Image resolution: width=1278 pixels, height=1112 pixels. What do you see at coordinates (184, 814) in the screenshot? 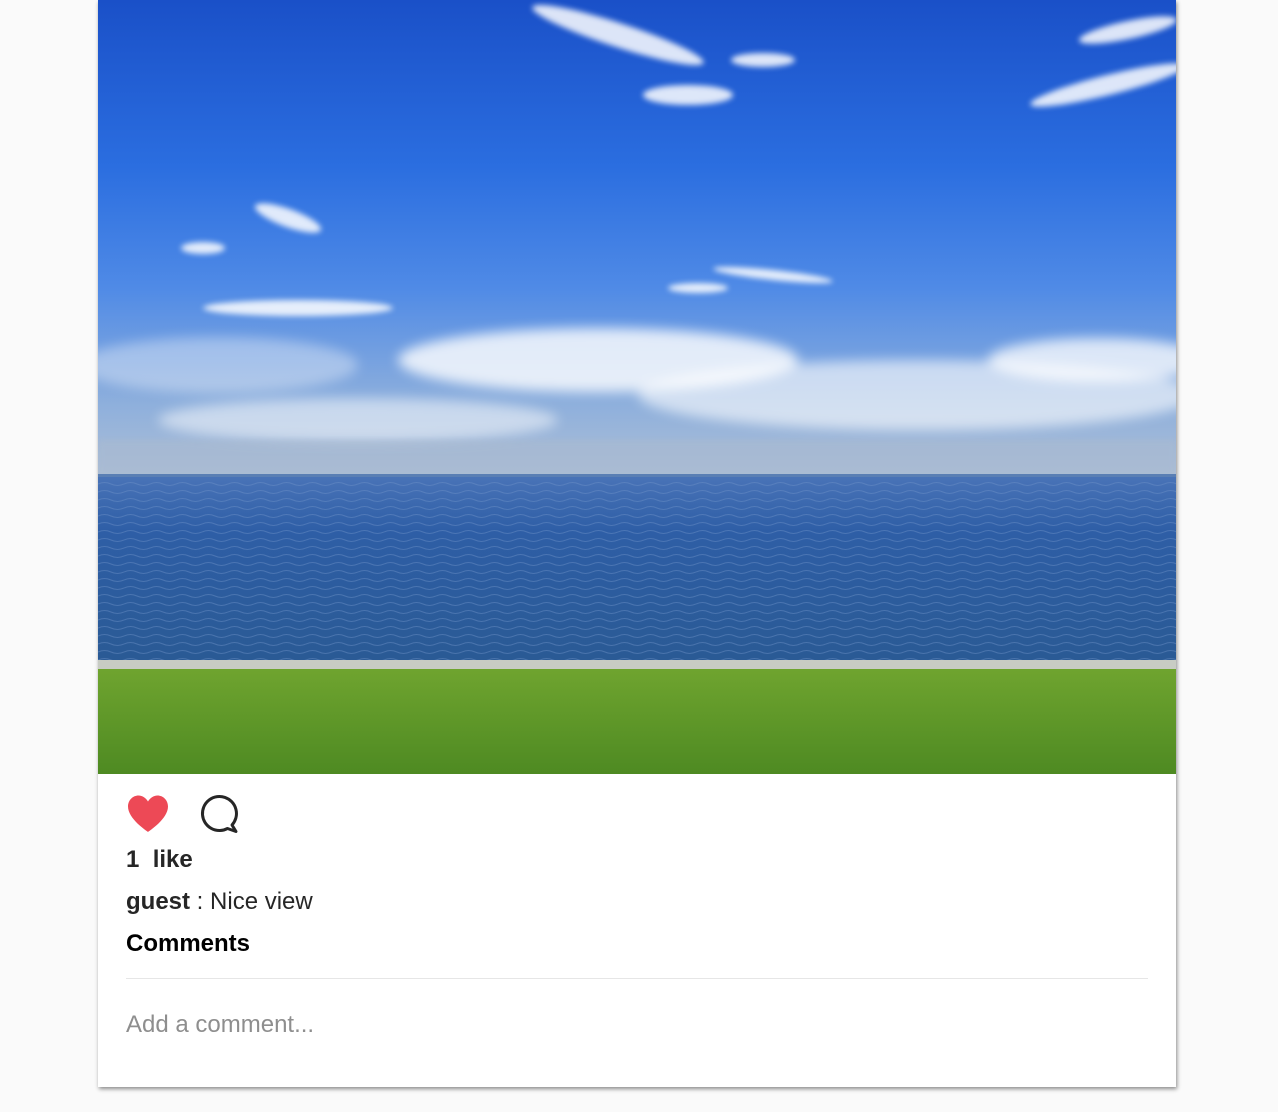
I see `post-actions` at bounding box center [184, 814].